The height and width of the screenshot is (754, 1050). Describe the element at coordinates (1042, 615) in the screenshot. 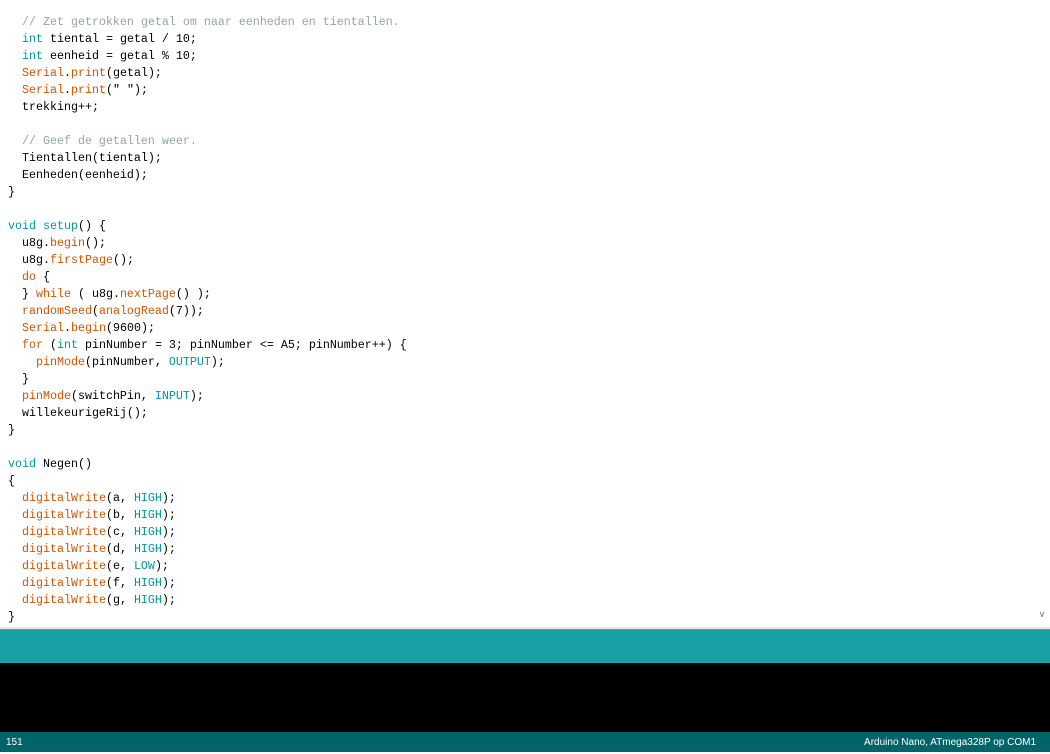

I see `scroll-down-icon: ∨` at that location.